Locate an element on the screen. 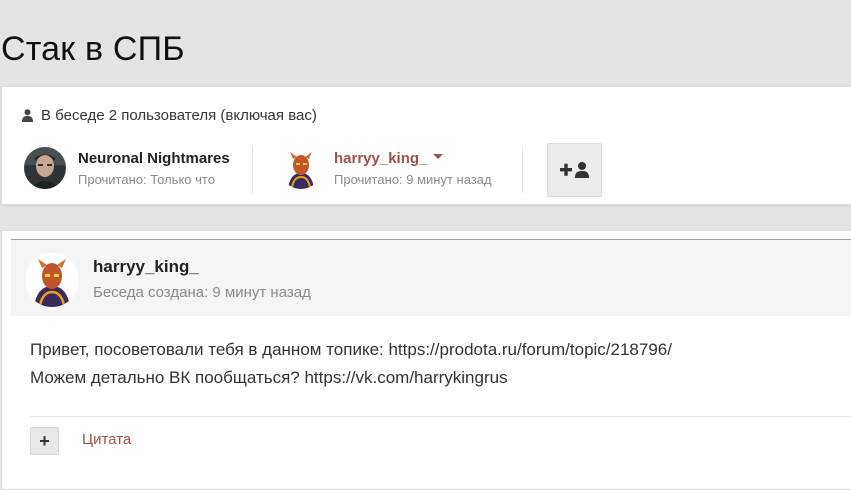 The width and height of the screenshot is (851, 490). invite-participant-button is located at coordinates (574, 170).